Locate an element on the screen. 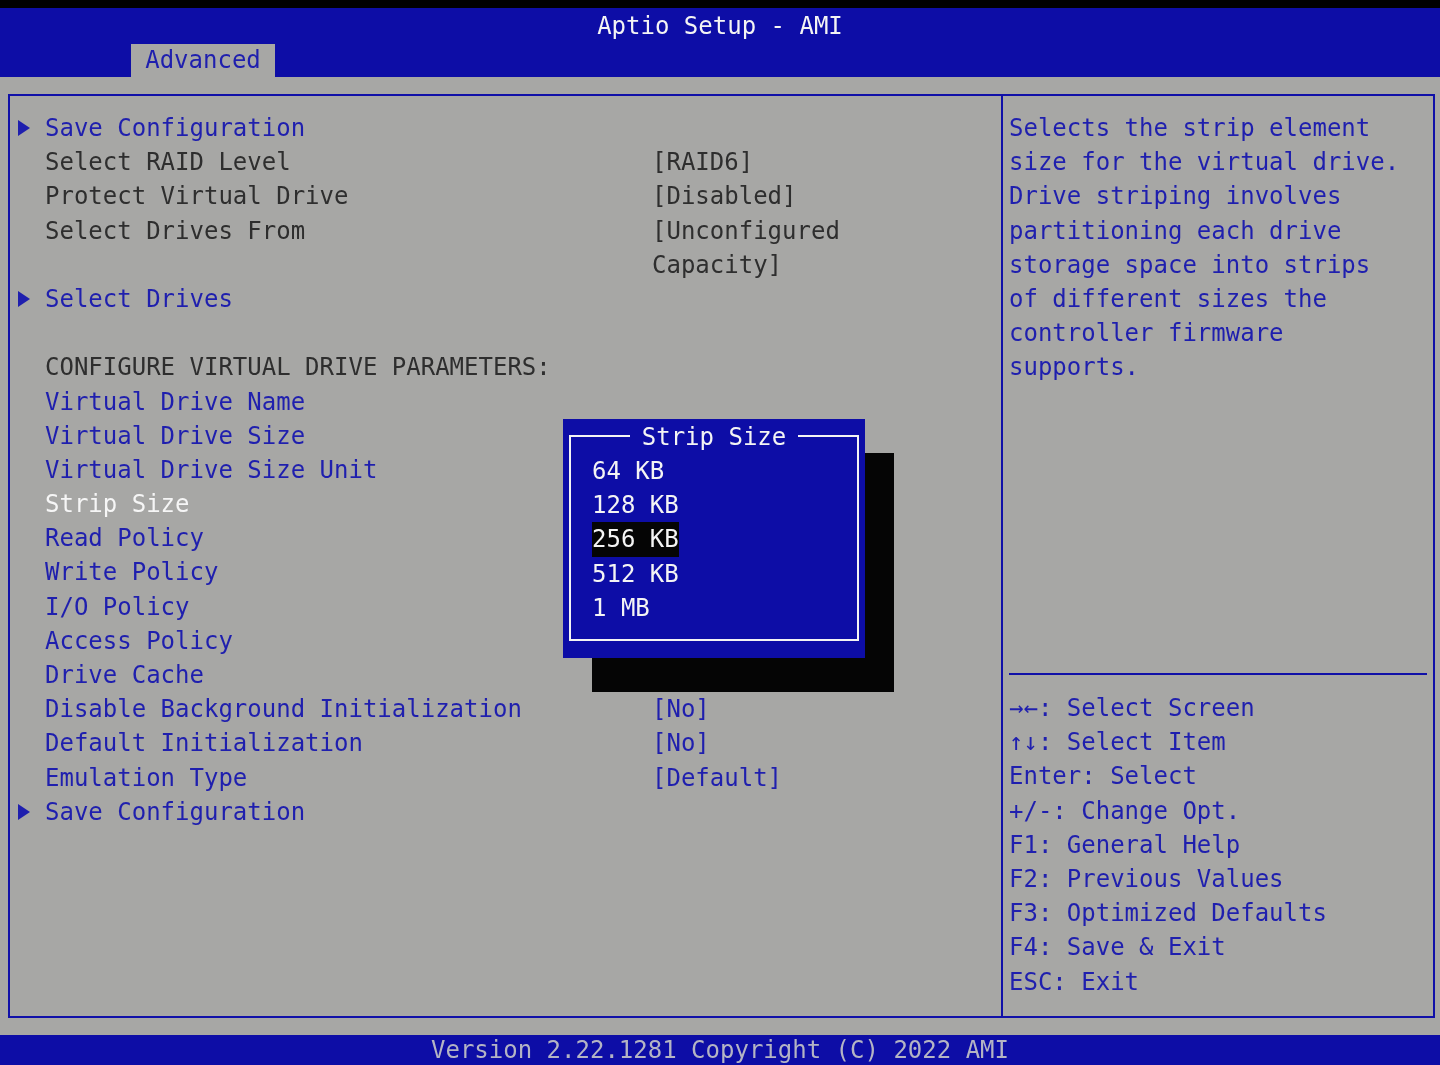 The image size is (1440, 1065). popup-option: 64 KB is located at coordinates (628, 471).